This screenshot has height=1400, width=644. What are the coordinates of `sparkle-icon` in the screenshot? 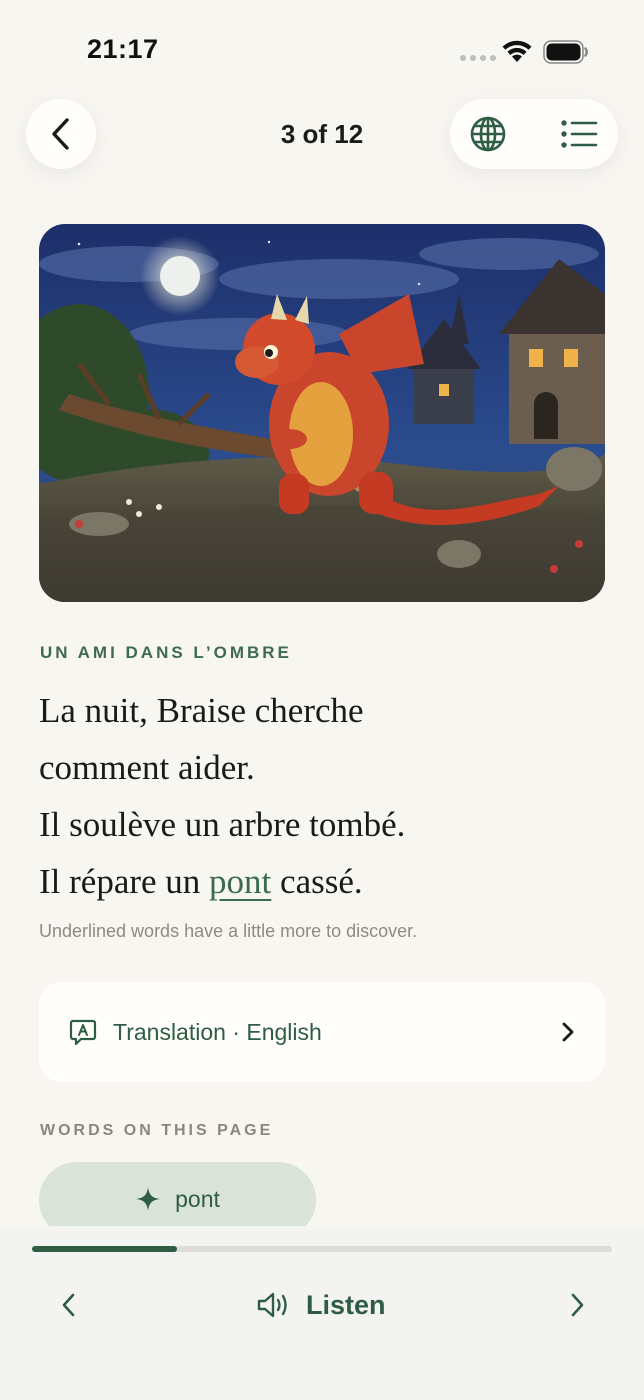 It's located at (148, 1199).